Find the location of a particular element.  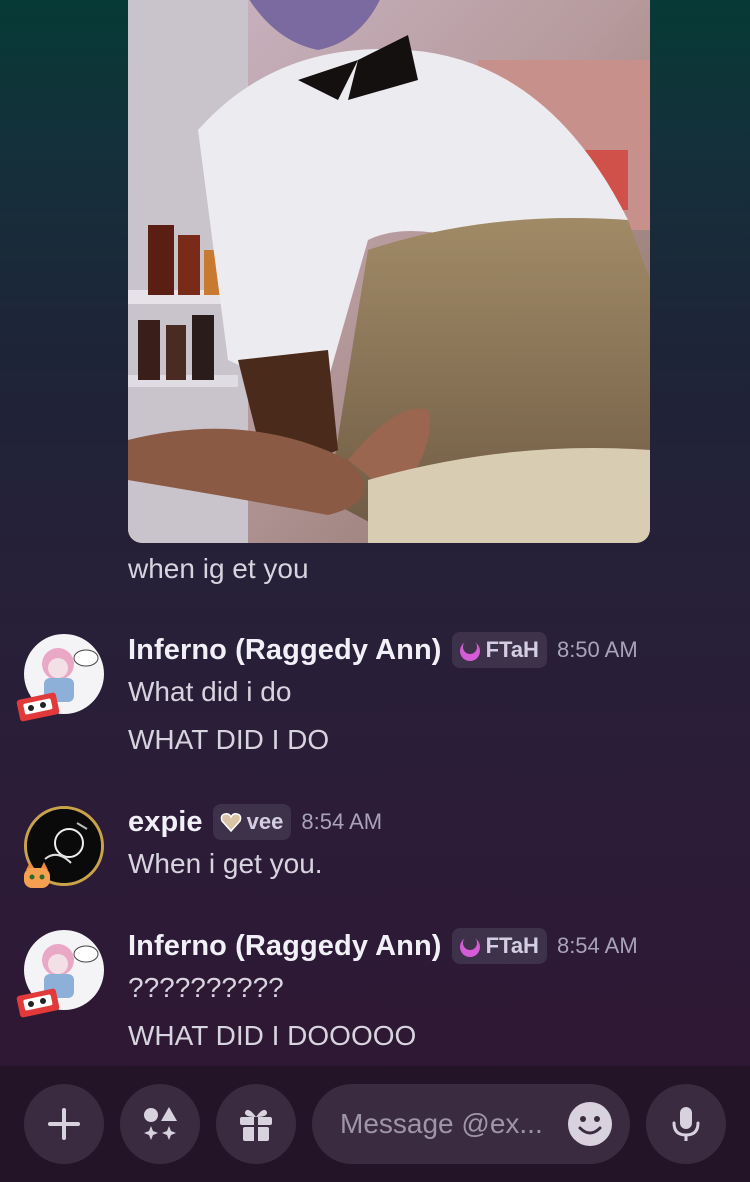

gift-icon is located at coordinates (256, 1125).